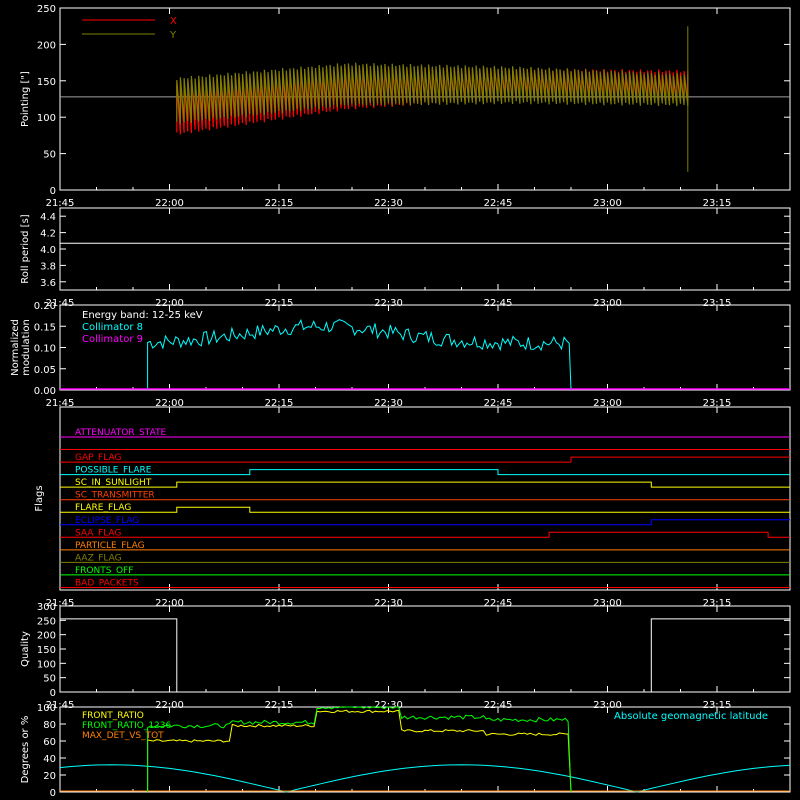 This screenshot has height=800, width=800. Describe the element at coordinates (498, 203) in the screenshot. I see `x-tick-label: 22:45` at that location.